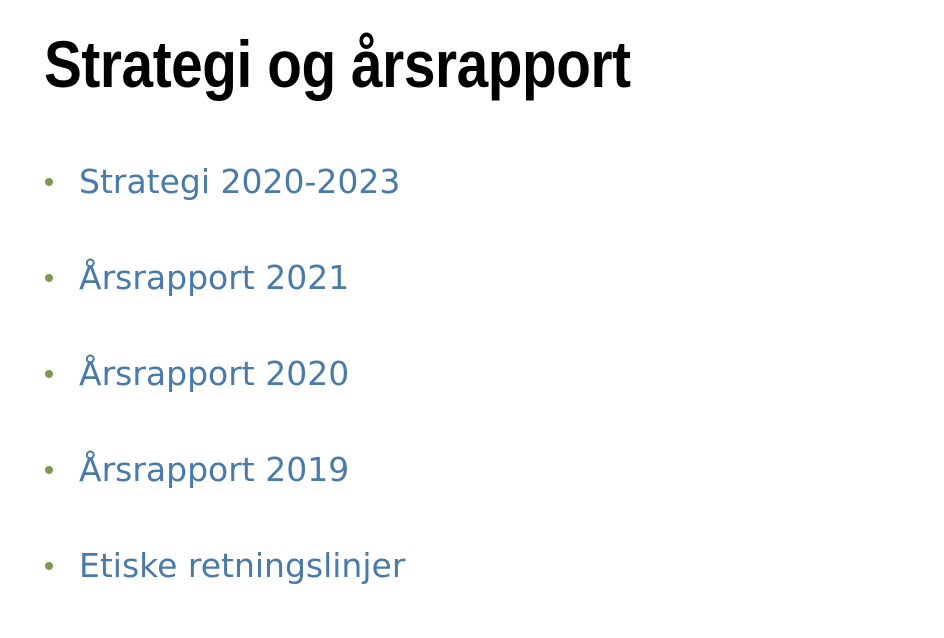  I want to click on link-arsrapport-2021: Årsrapport 2021, so click(214, 278).